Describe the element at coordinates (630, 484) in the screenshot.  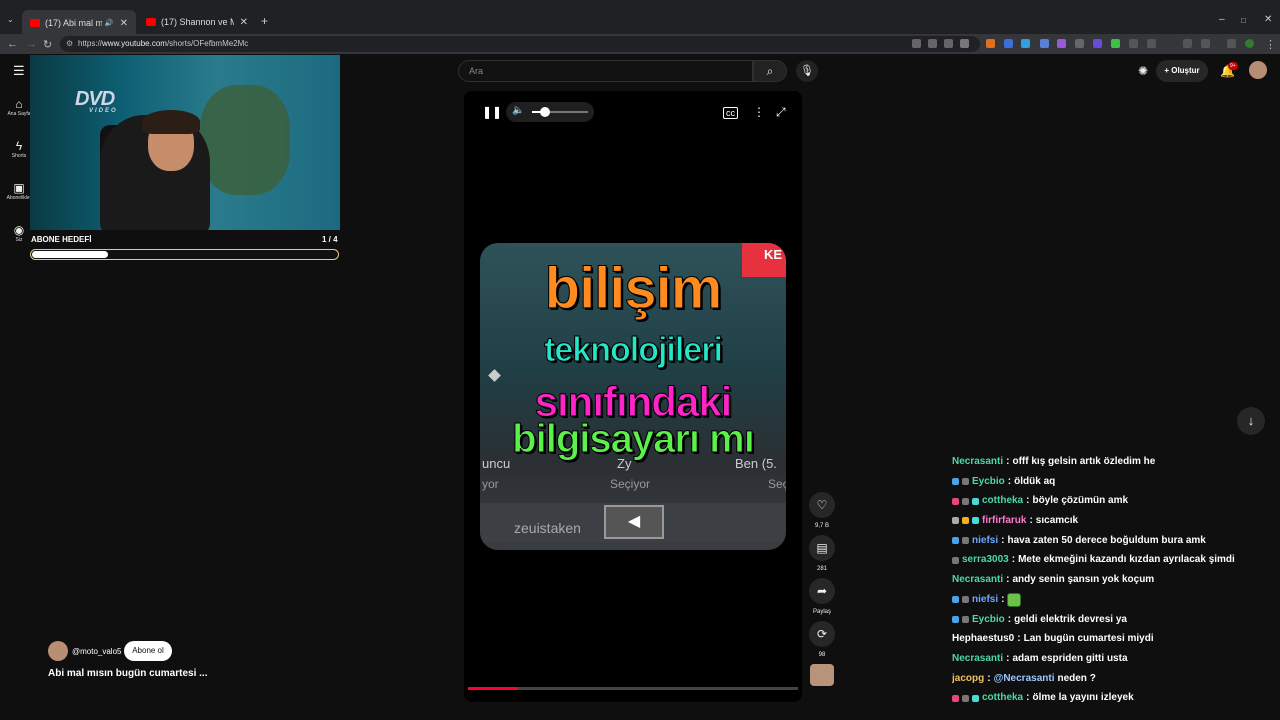
I see `ingame-text: Seçiyor` at that location.